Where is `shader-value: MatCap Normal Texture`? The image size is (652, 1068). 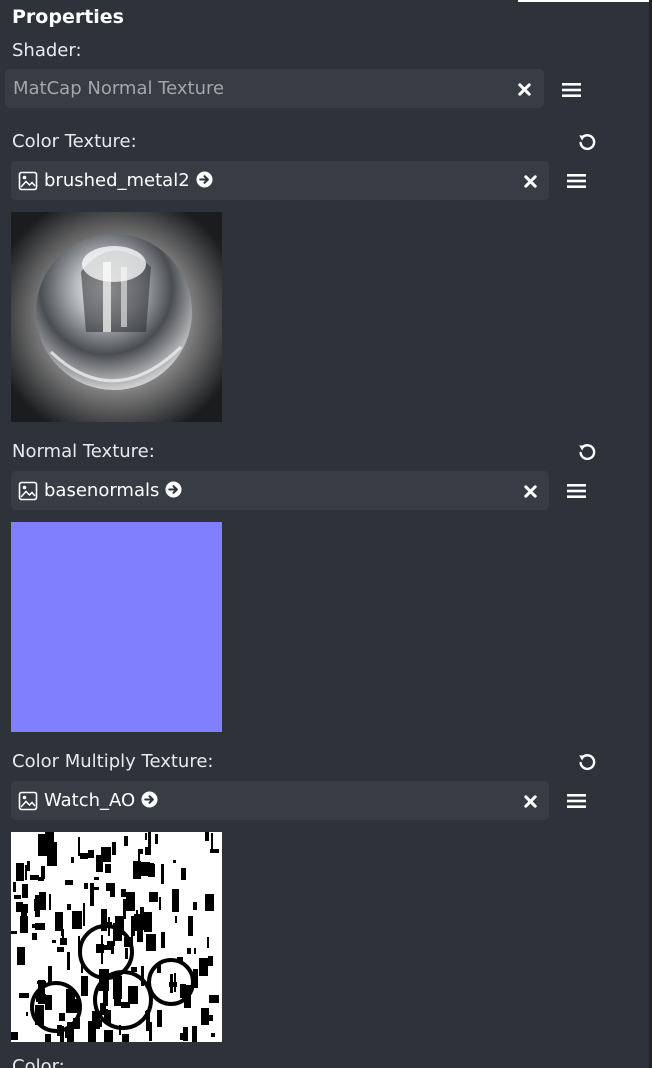 shader-value: MatCap Normal Texture is located at coordinates (119, 88).